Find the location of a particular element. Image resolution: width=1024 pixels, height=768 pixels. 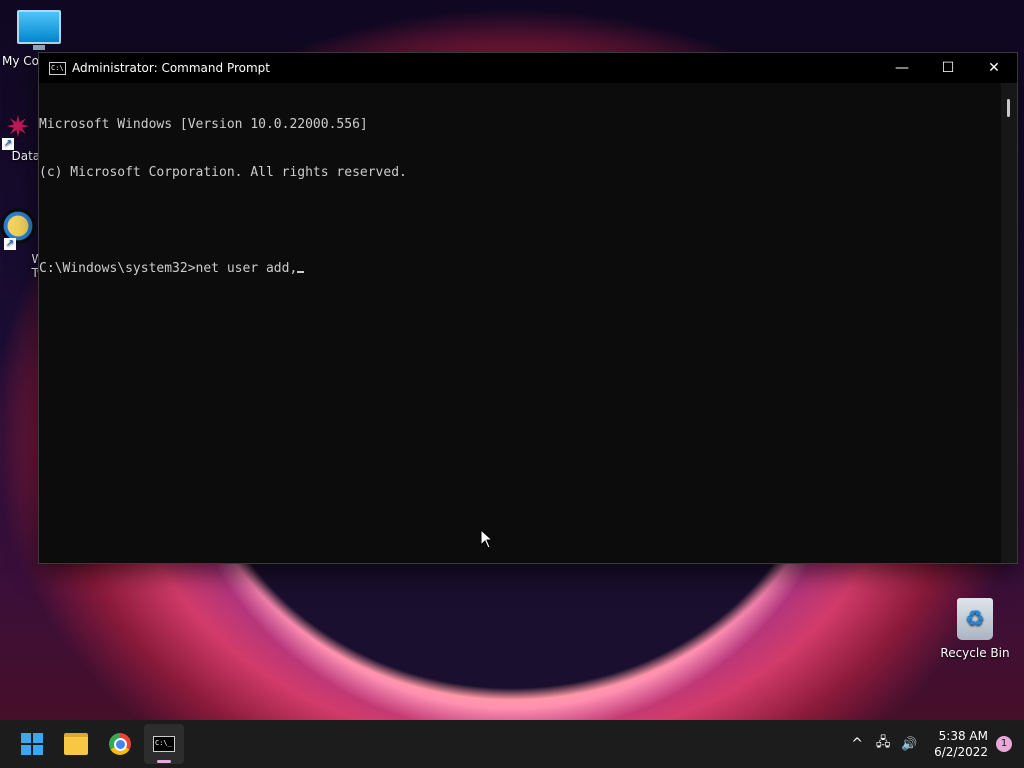

title-bar: C:\ Administrator: Command Prompt — ☐ ✕ is located at coordinates (528, 68).